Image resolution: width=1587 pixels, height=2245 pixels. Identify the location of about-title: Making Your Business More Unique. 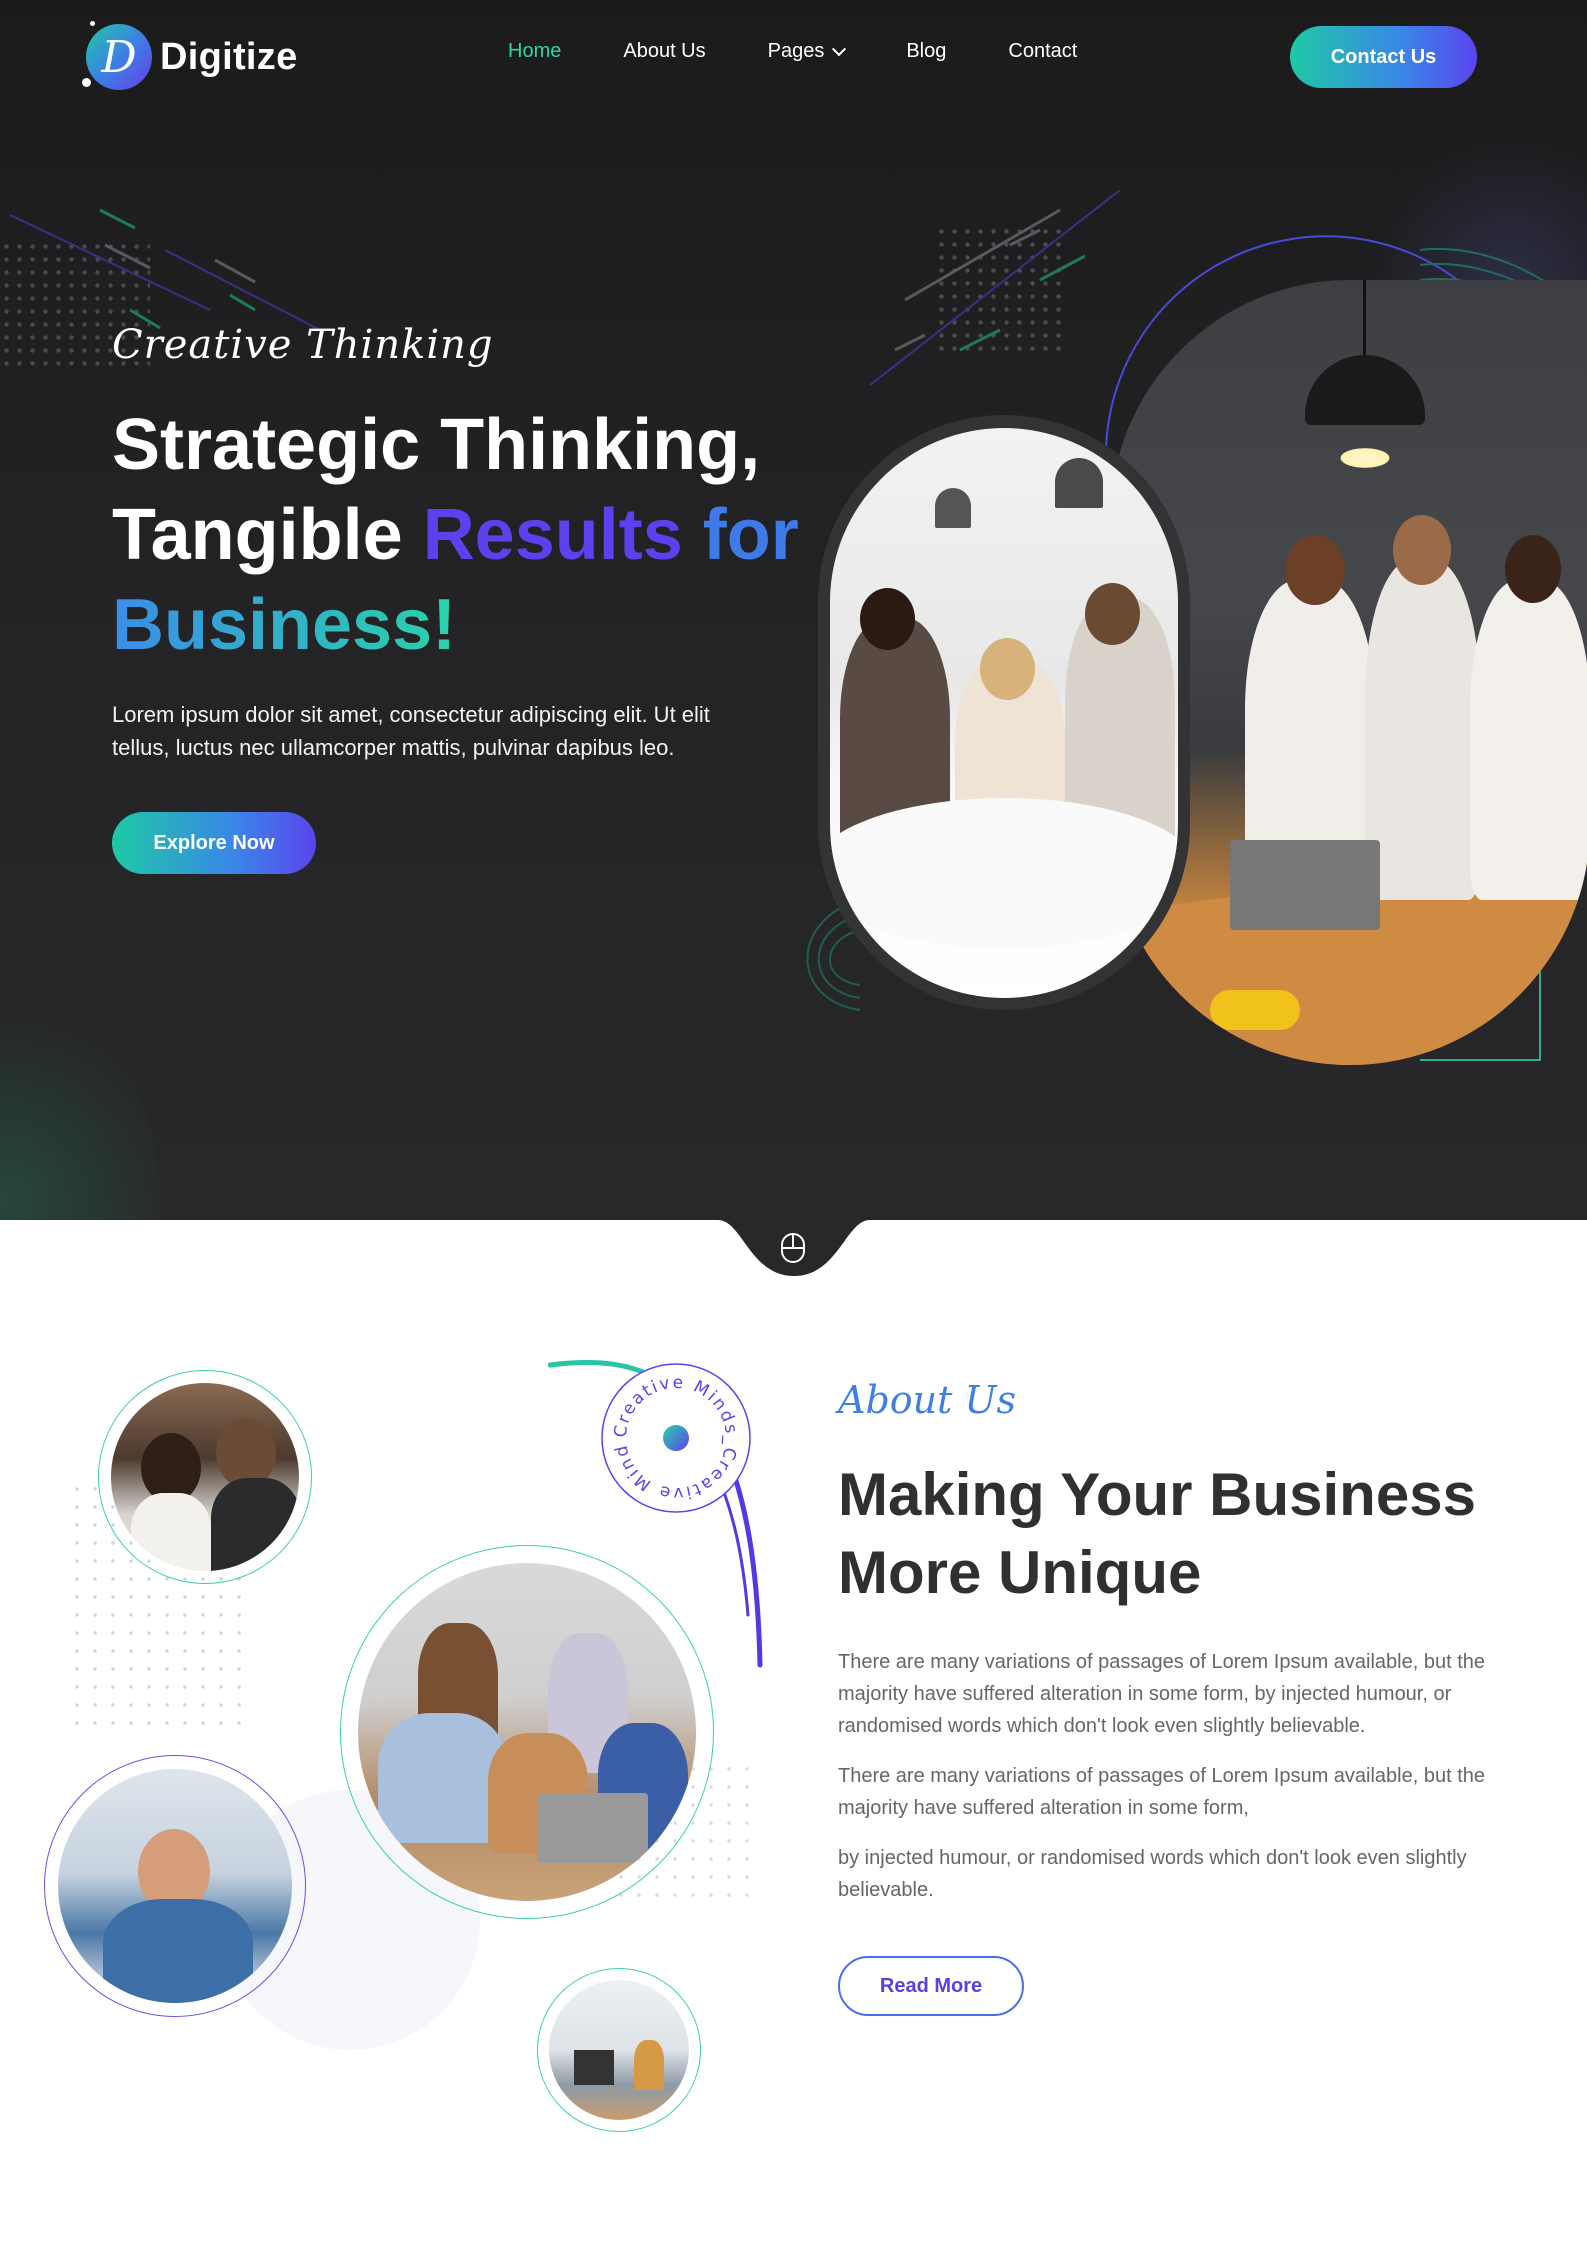
(1157, 1533).